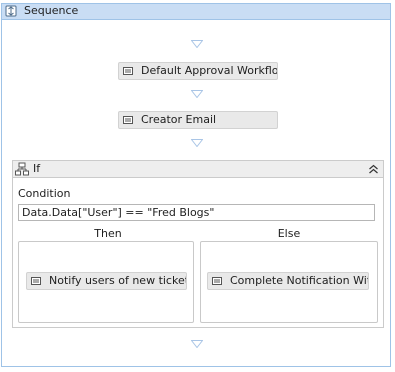 This screenshot has height=372, width=395. I want to click on condition-input, so click(196, 212).